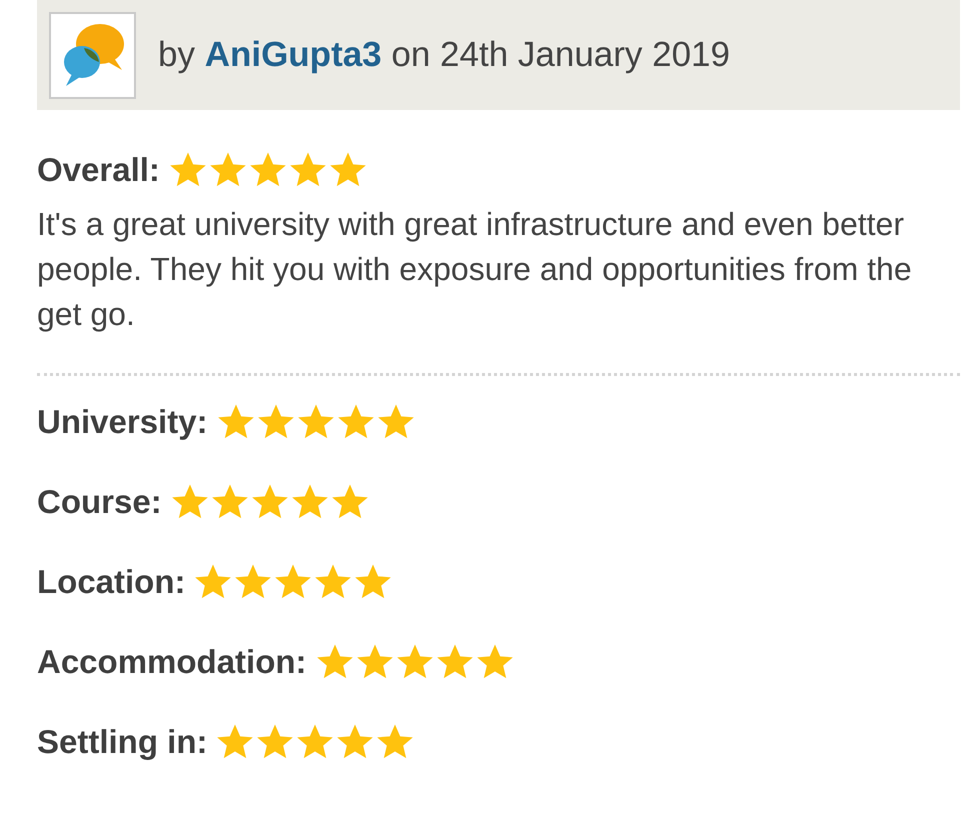 The image size is (976, 837). I want to click on review-byline: by AniGupta3 on 24th January 2019, so click(444, 55).